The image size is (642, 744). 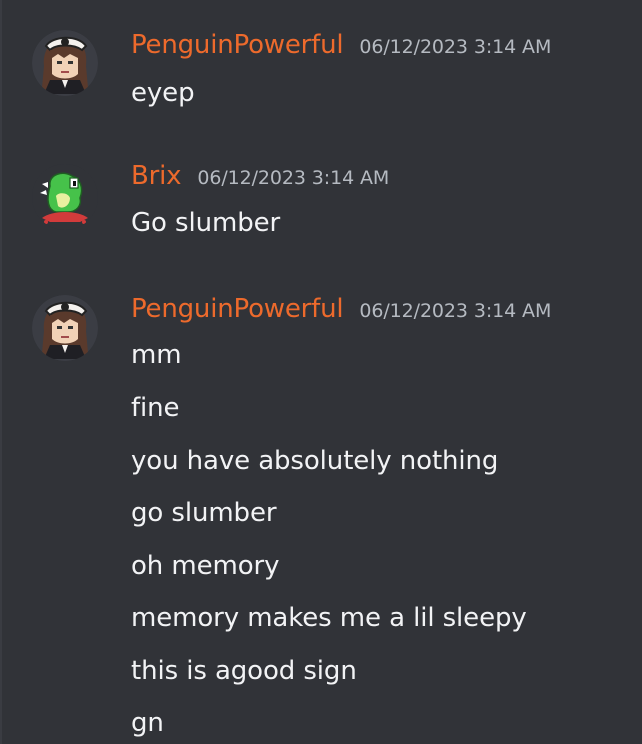 I want to click on message-text: memory makes me a lil sleepy, so click(x=329, y=618).